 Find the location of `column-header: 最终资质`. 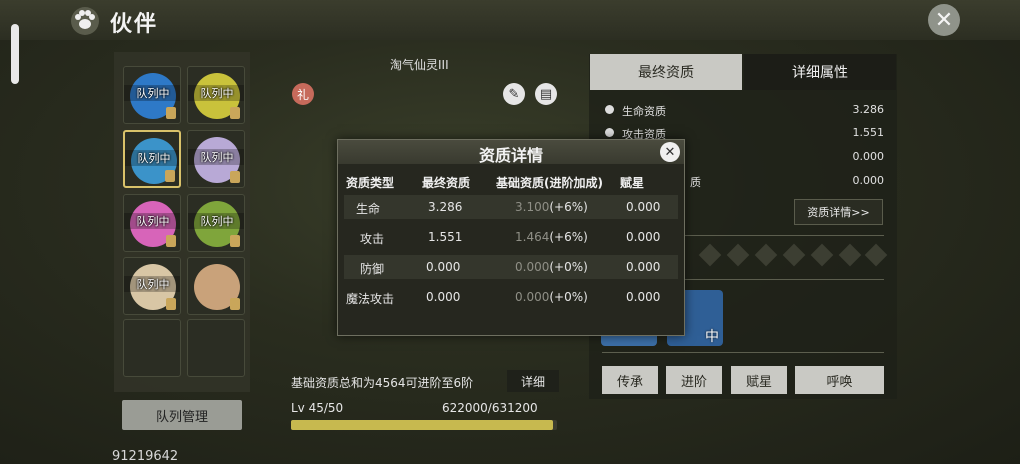

column-header: 最终资质 is located at coordinates (446, 183).